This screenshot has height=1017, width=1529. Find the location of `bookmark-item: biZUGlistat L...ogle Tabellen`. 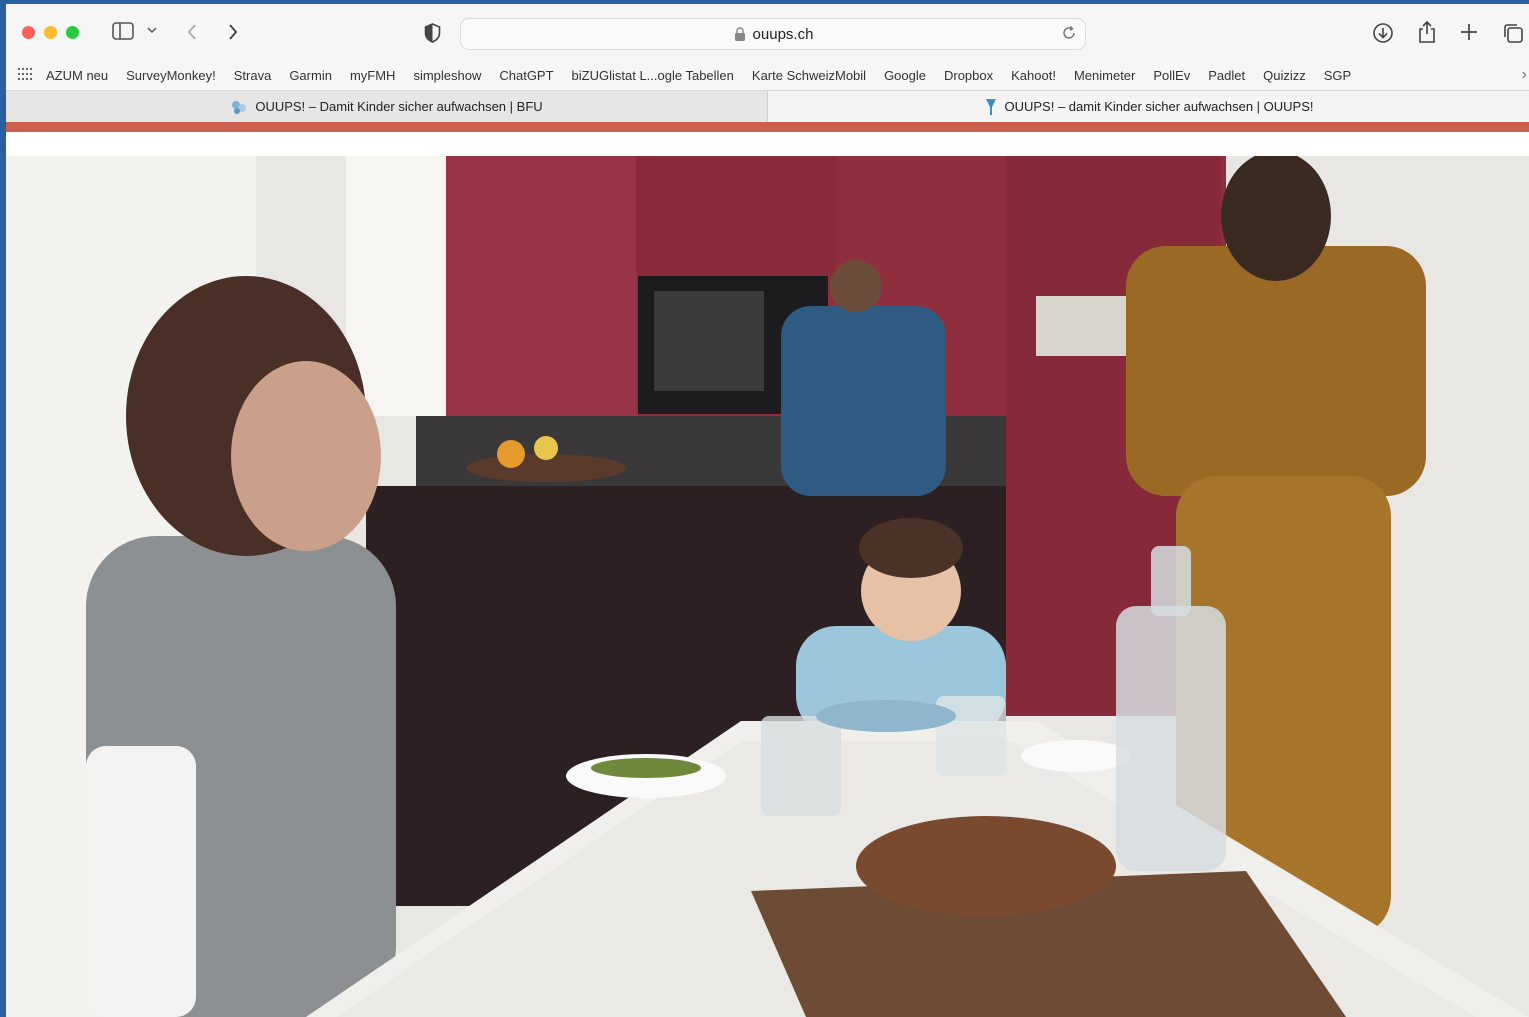

bookmark-item: biZUGlistat L...ogle Tabellen is located at coordinates (653, 75).